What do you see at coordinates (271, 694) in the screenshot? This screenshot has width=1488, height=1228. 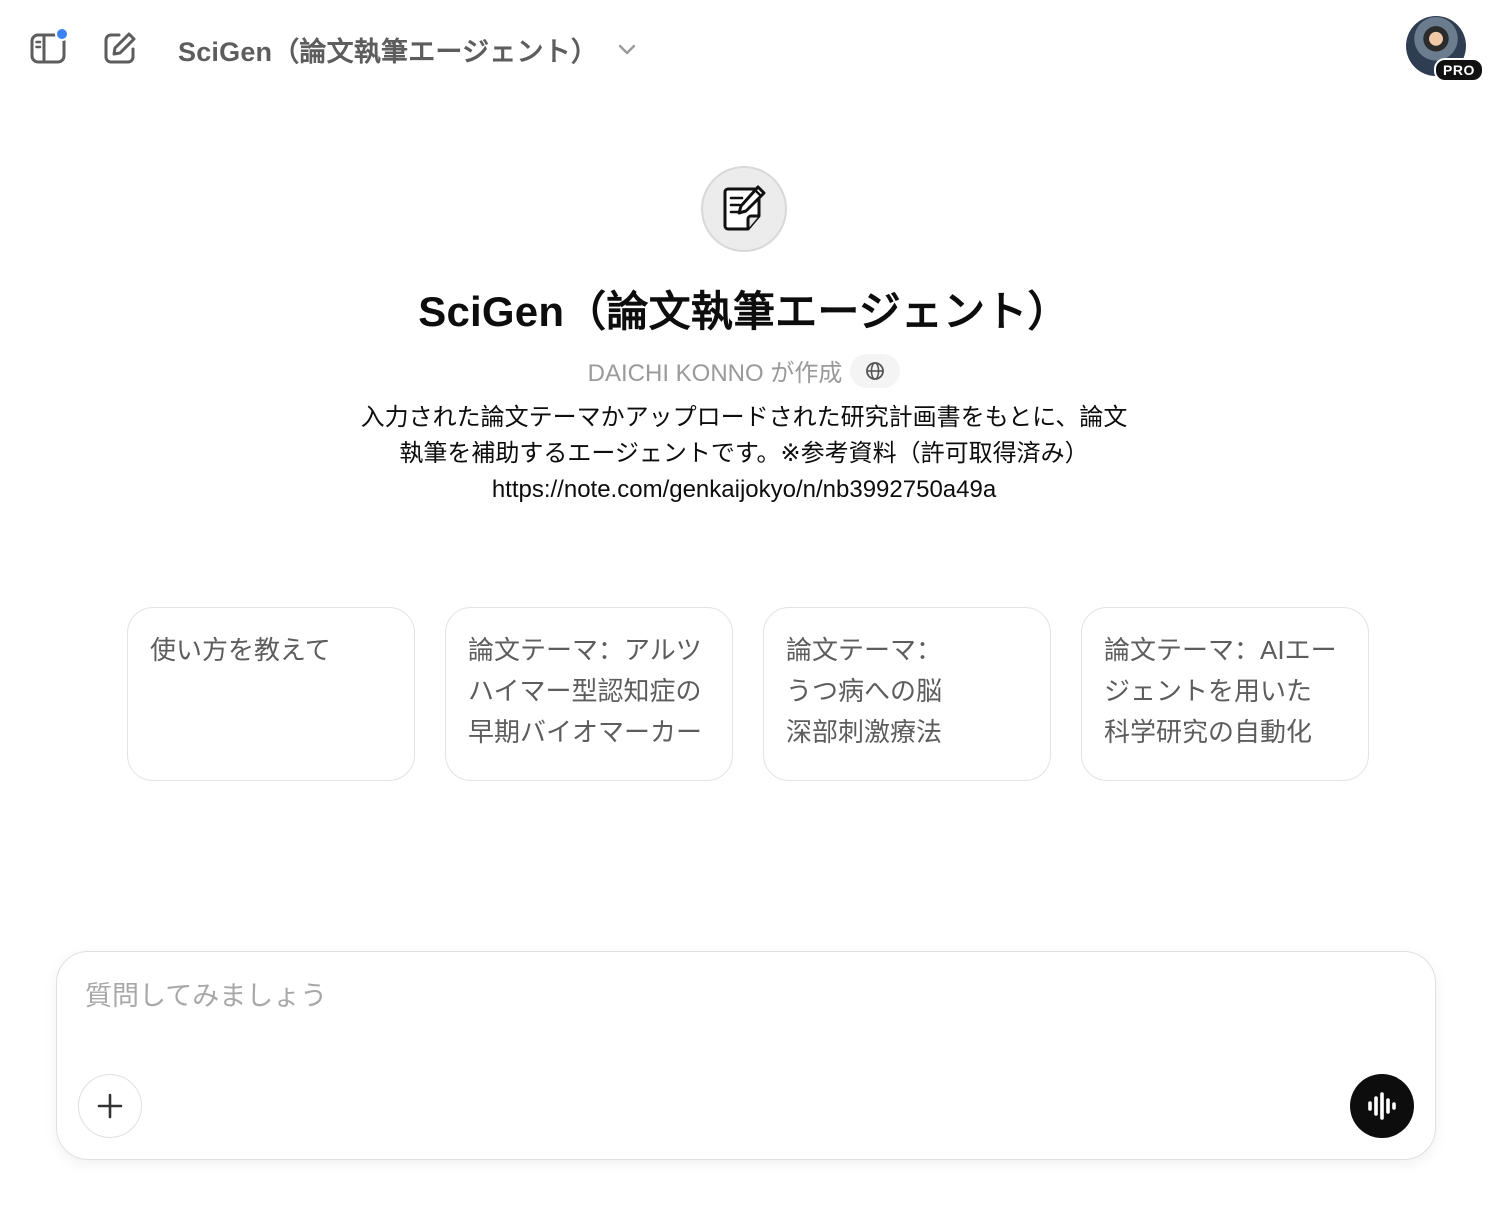 I see `starter-card: 使い方を教えて` at bounding box center [271, 694].